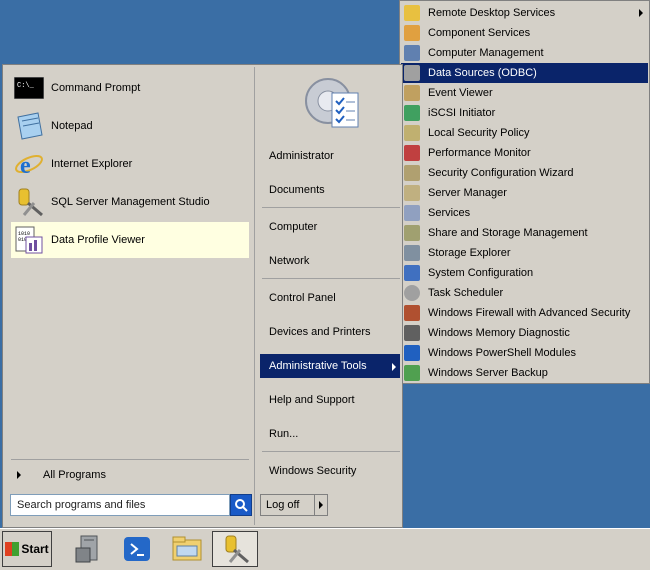 This screenshot has height=570, width=650. I want to click on data-profile-viewer-icon: 1010 0101, so click(29, 240).